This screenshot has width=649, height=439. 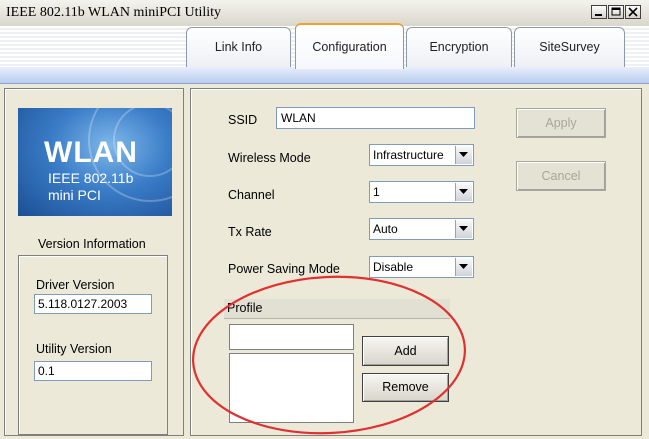 What do you see at coordinates (93, 371) in the screenshot?
I see `utility-version-field: 0.1` at bounding box center [93, 371].